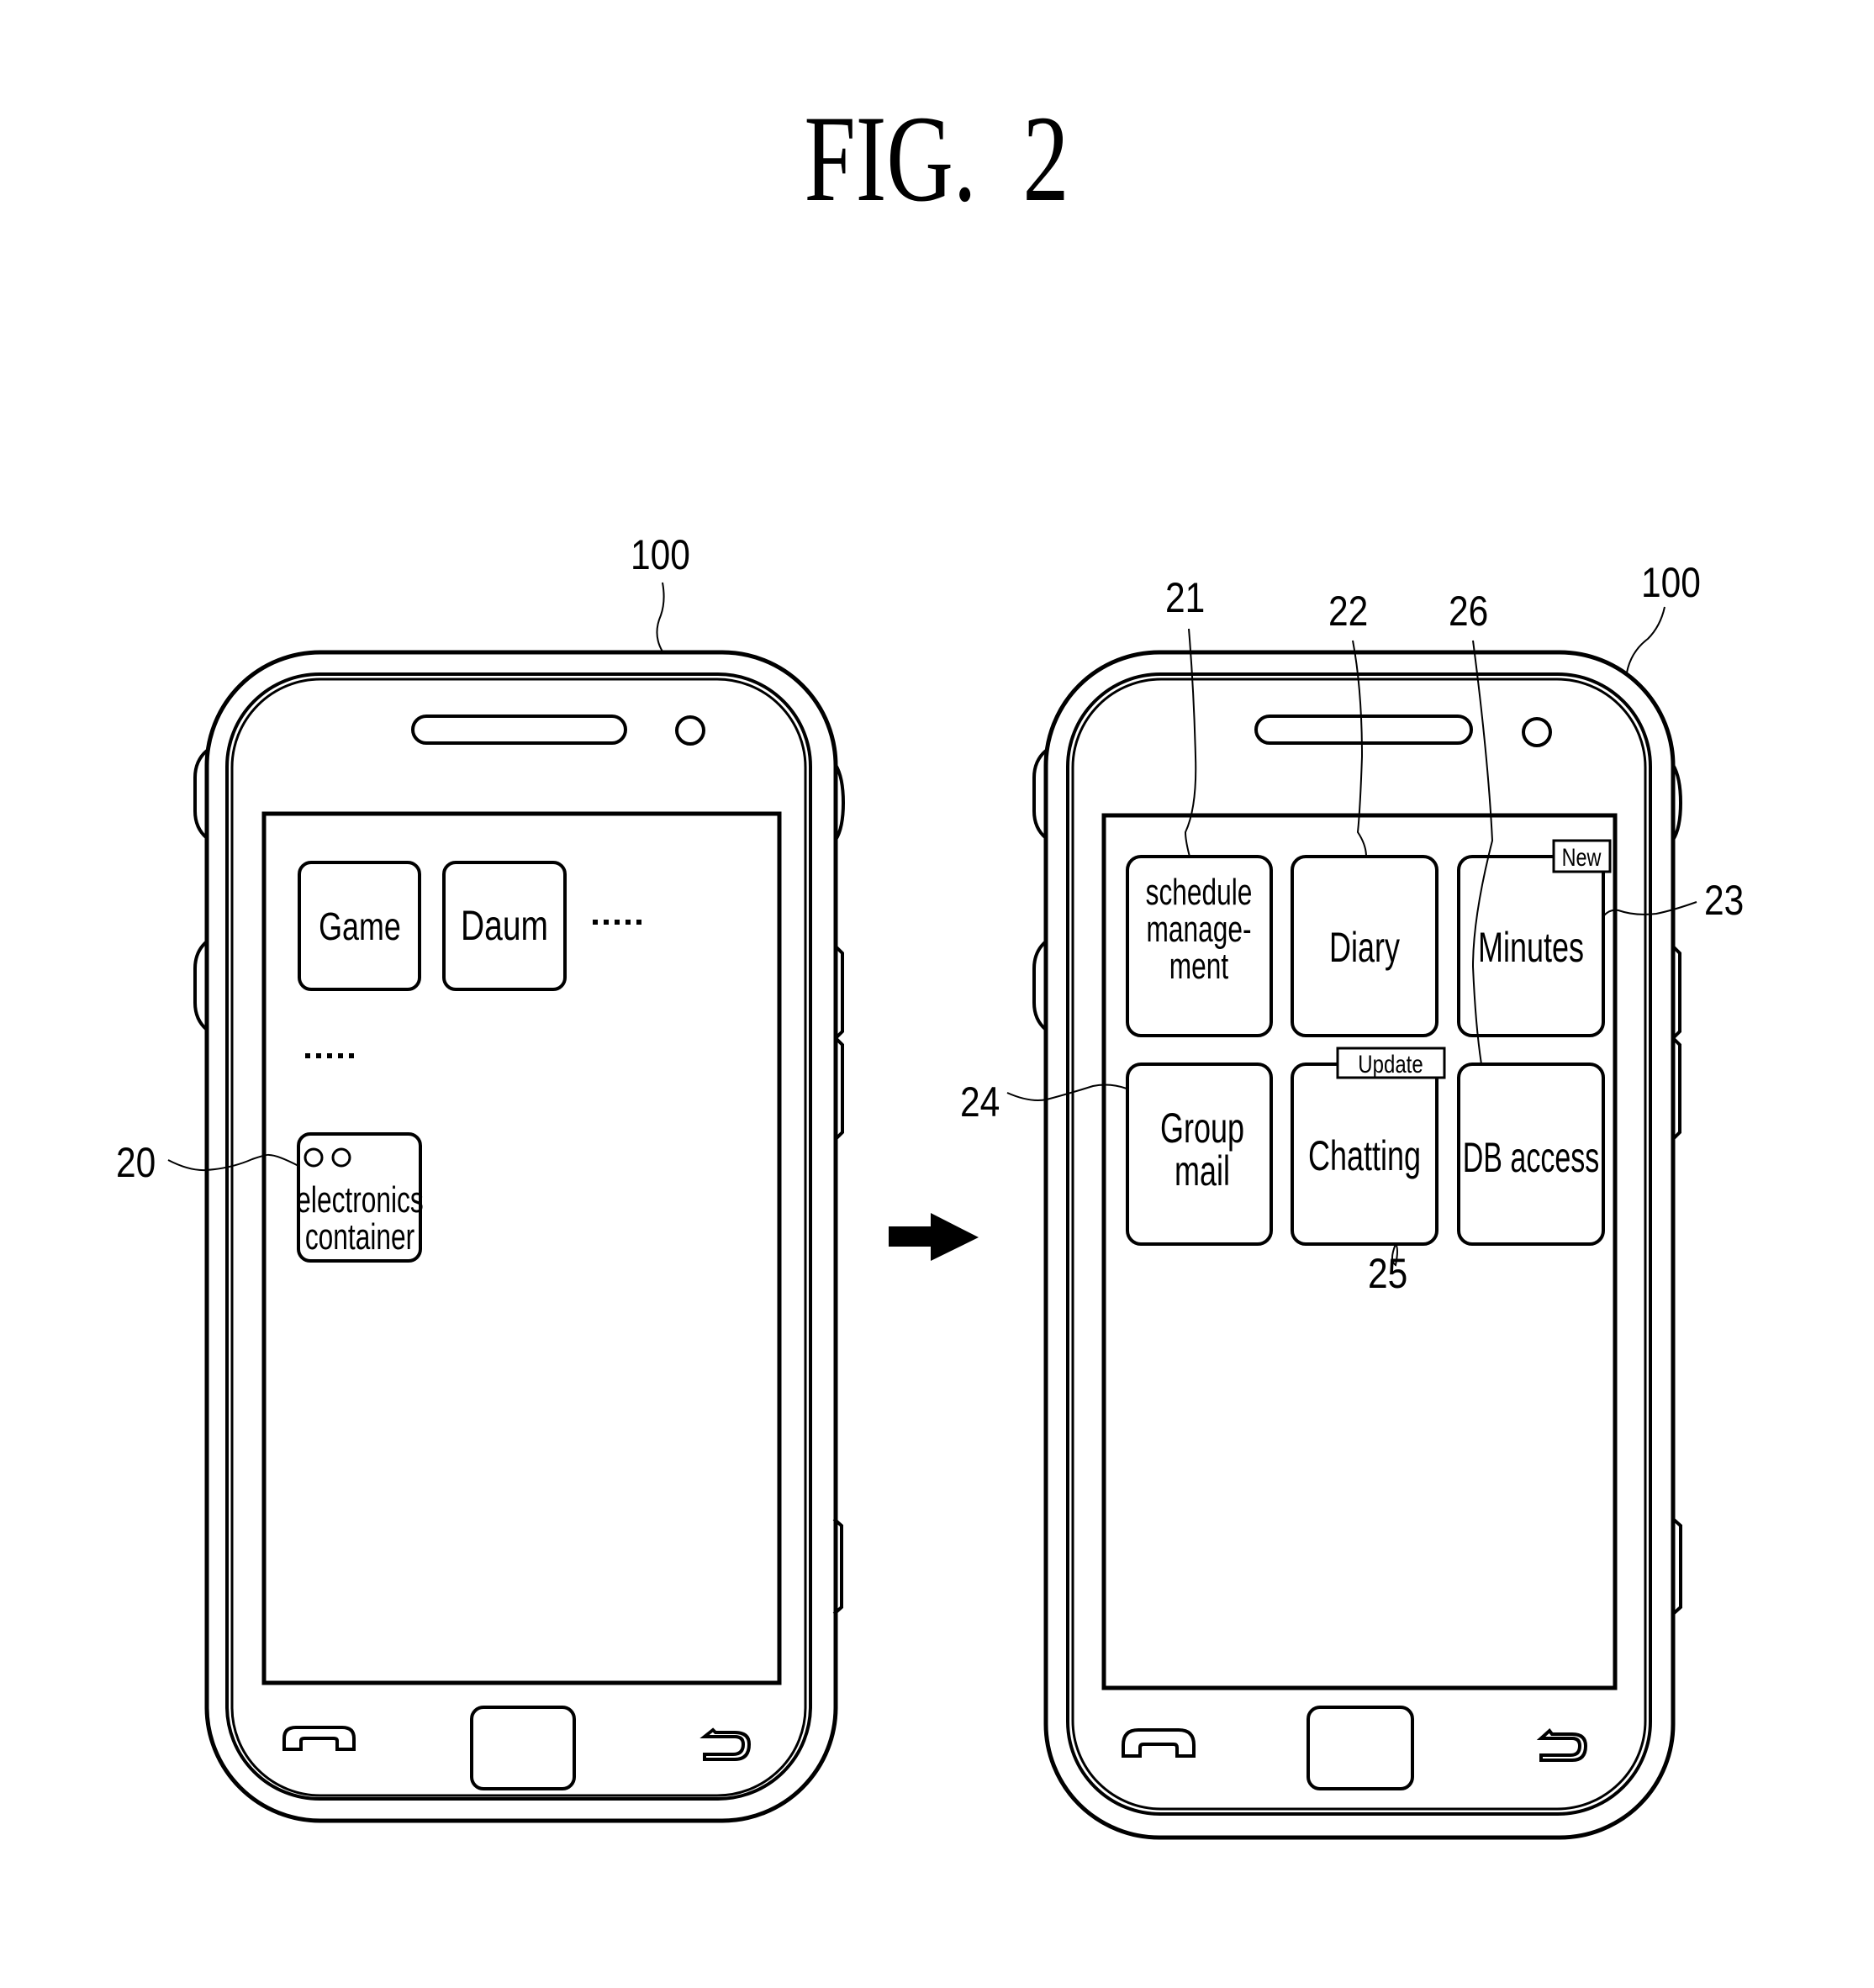 This screenshot has width=1874, height=1988. Describe the element at coordinates (937, 159) in the screenshot. I see `figure-title: FIG. 2` at that location.